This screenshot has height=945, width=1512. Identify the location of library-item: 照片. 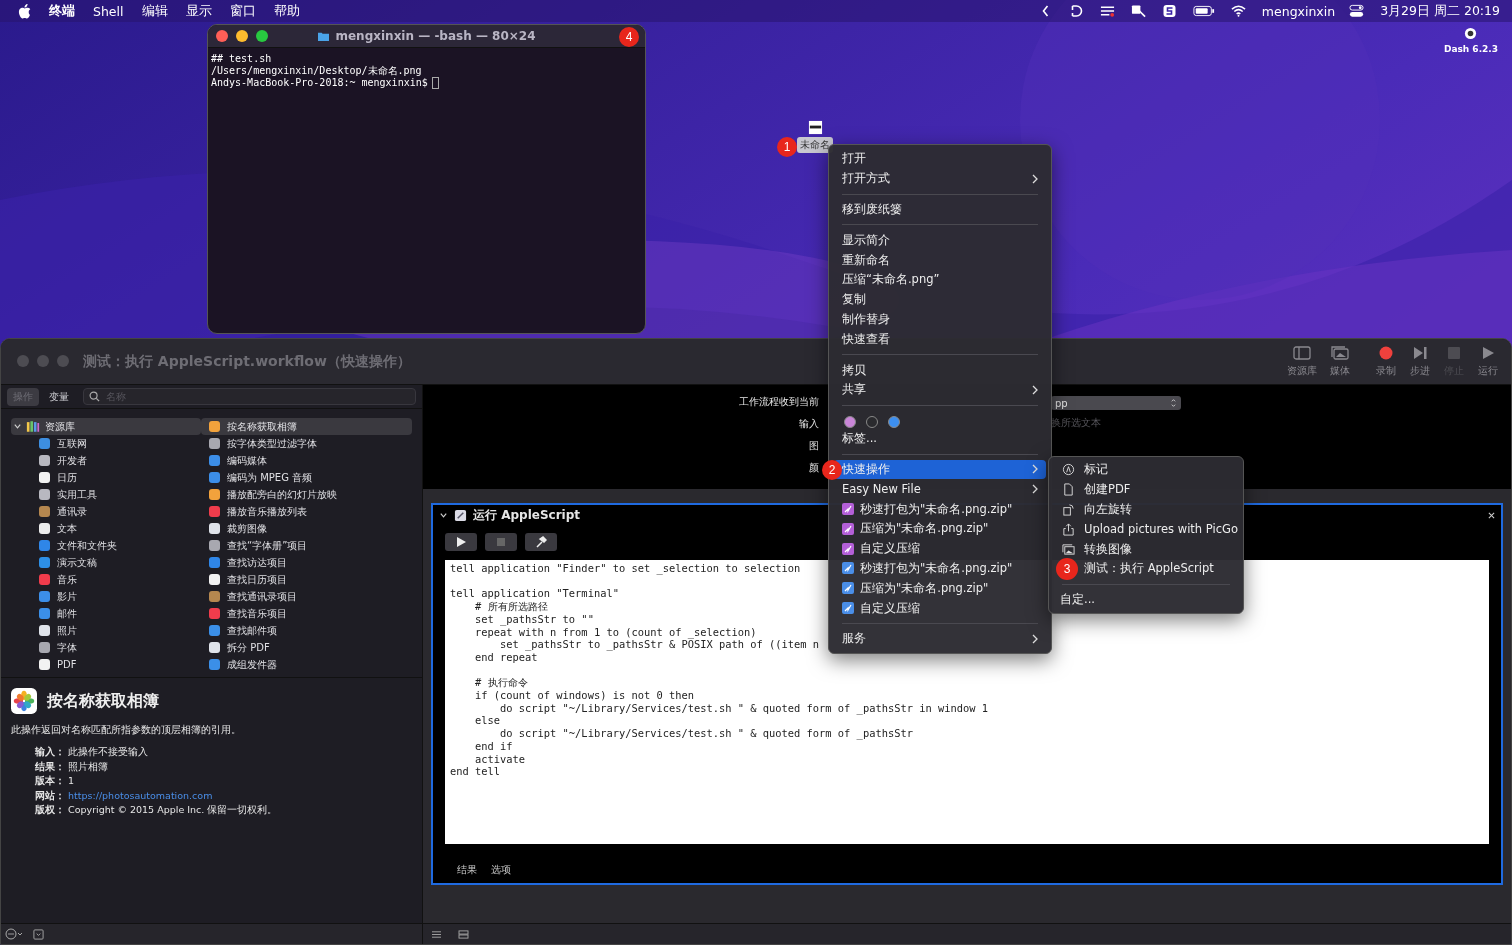
(106, 630).